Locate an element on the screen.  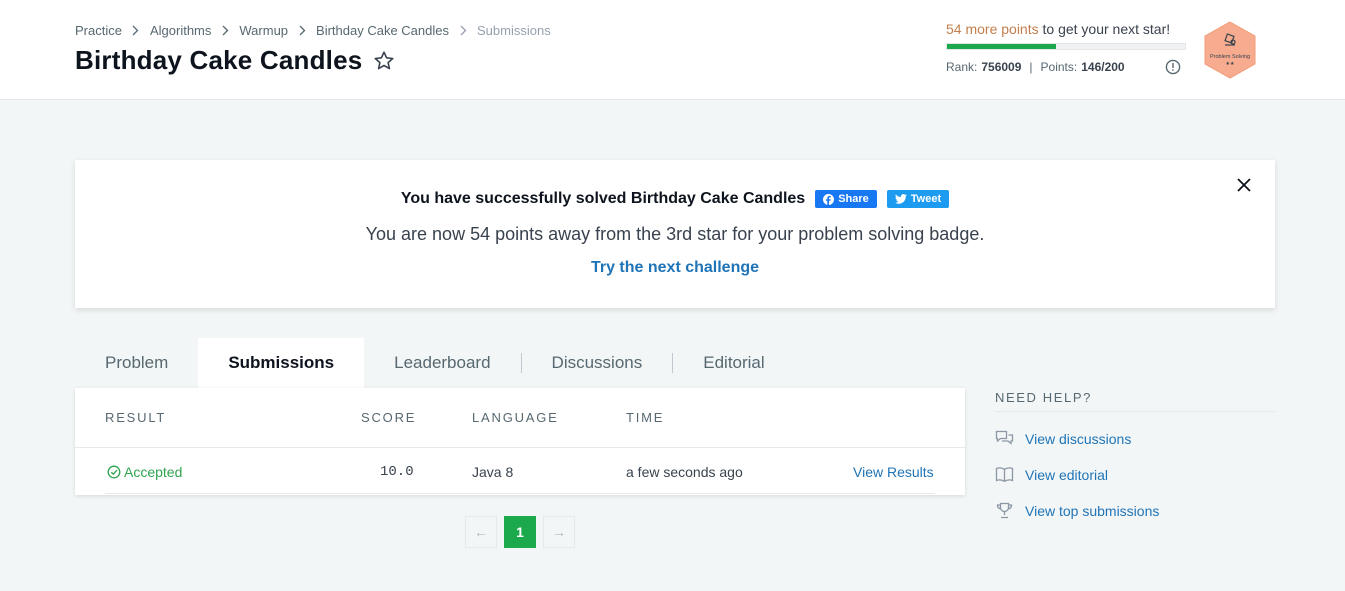
progress-message: 54 more points to get your next star! is located at coordinates (1066, 29).